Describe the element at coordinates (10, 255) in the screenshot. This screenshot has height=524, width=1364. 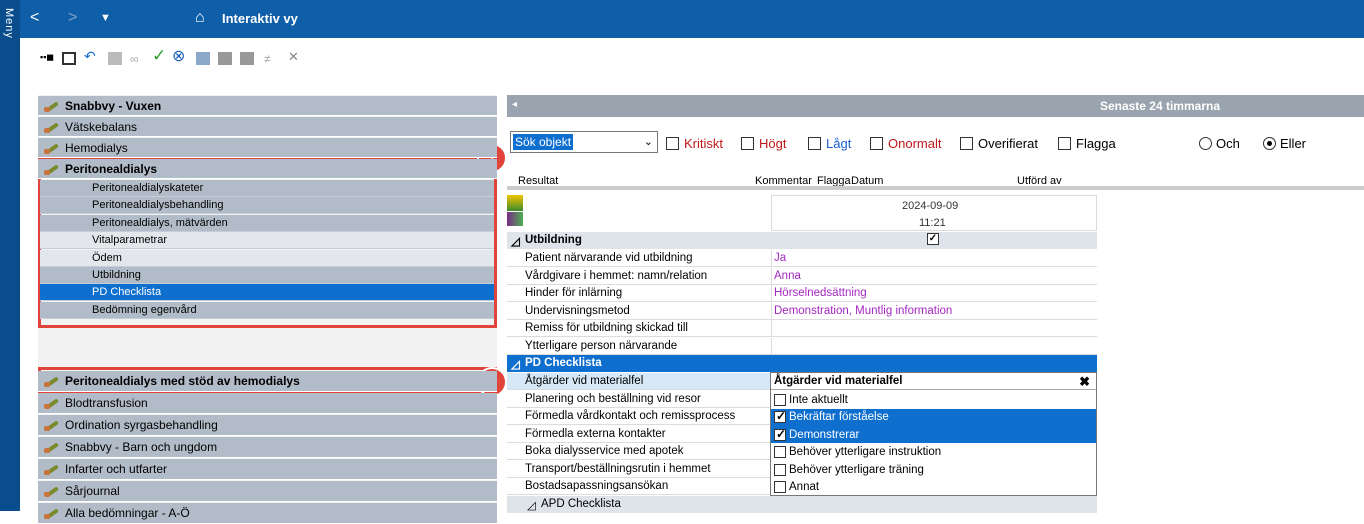
I see `side-menu-strip: Meny` at that location.